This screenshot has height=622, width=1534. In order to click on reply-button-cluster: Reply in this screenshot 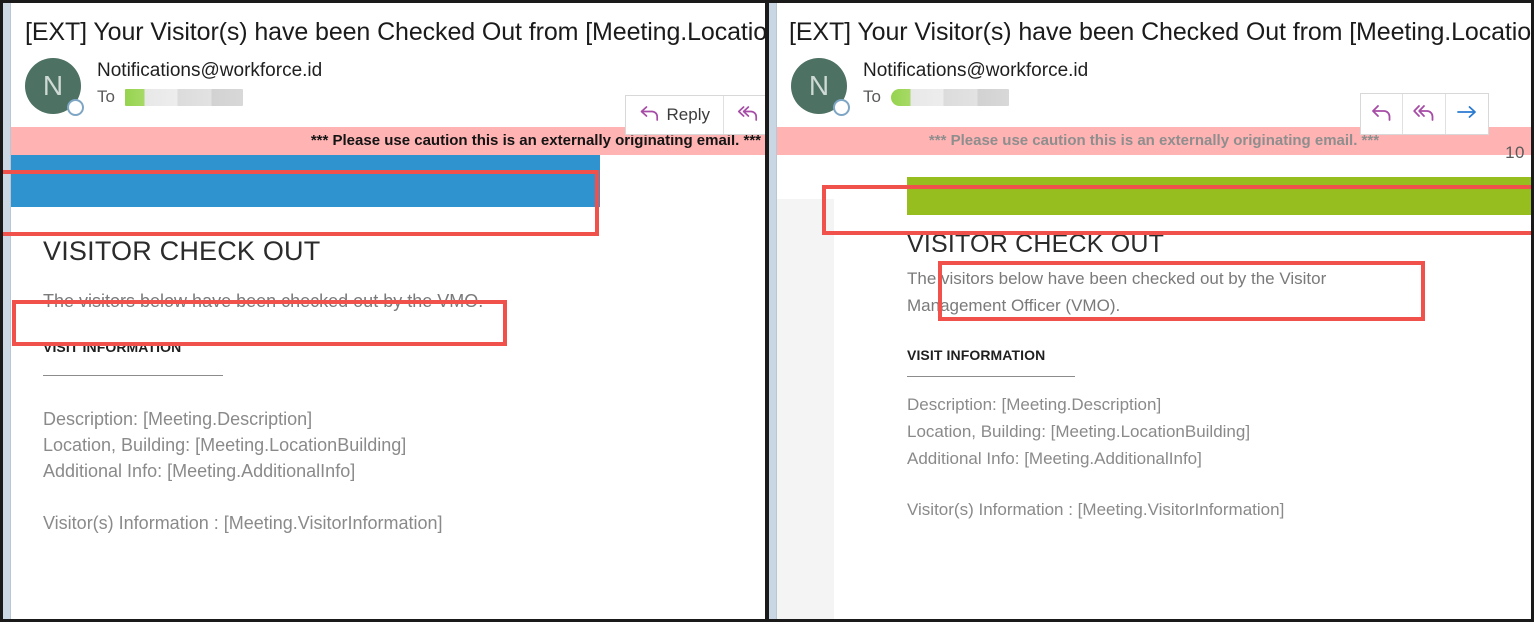, I will do `click(694, 115)`.